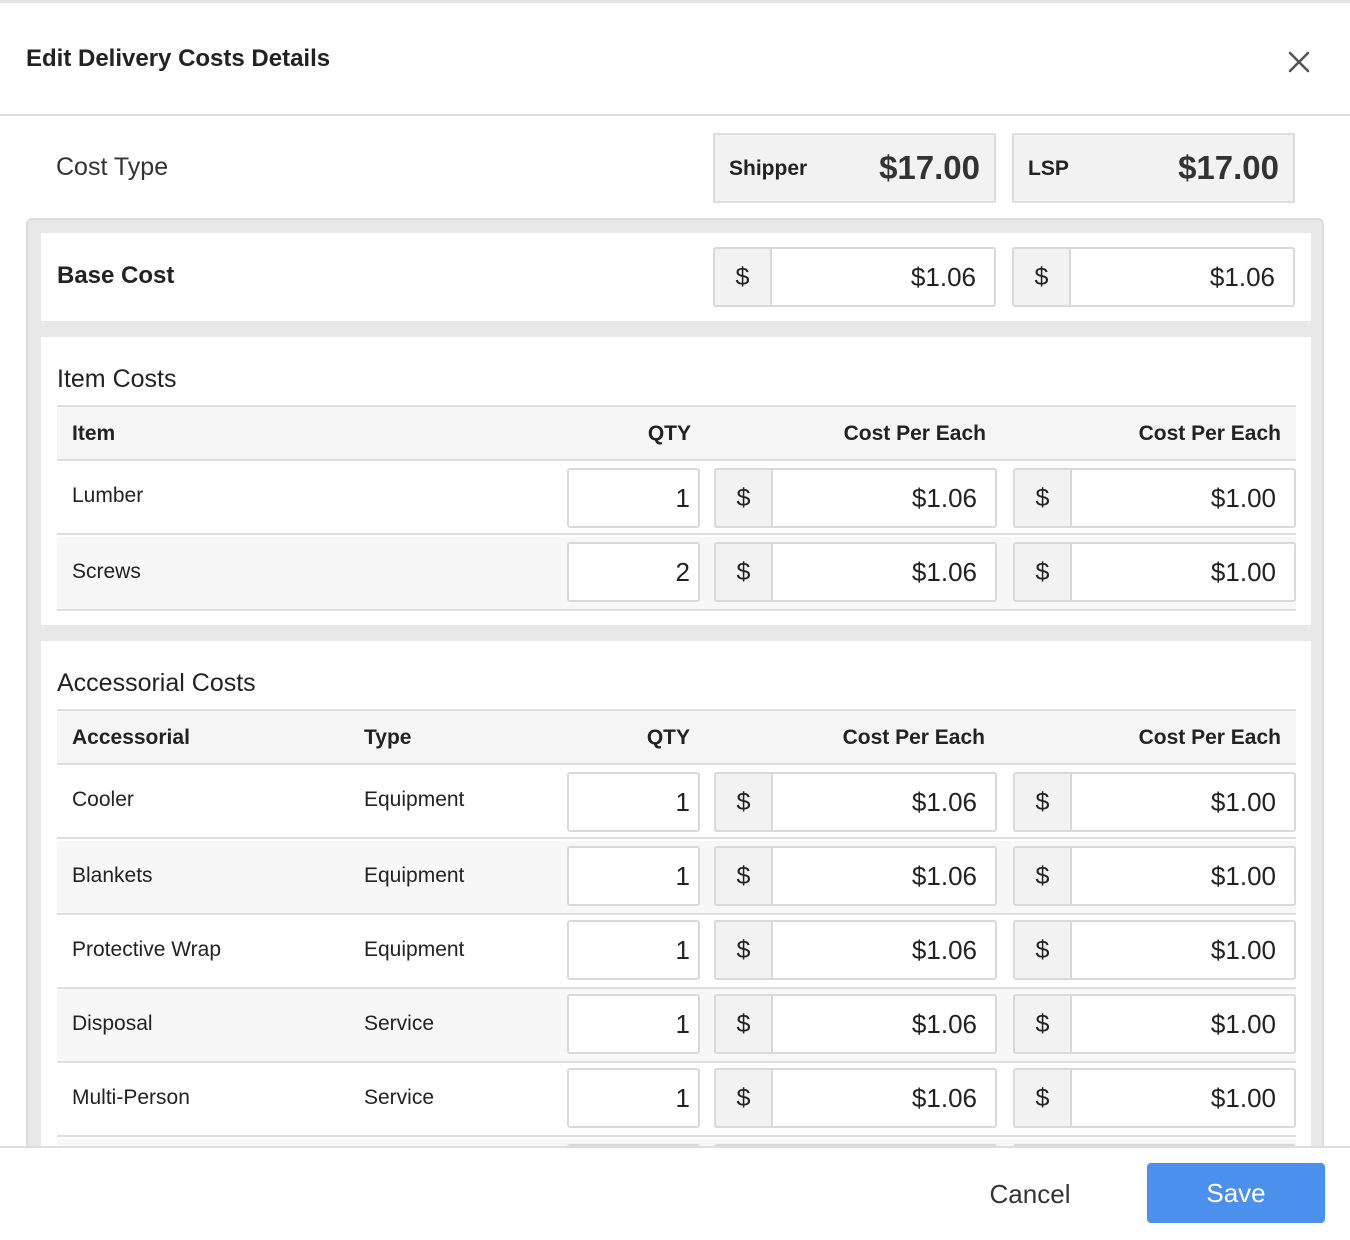 This screenshot has height=1240, width=1350. I want to click on item-costs-title: Item Costs, so click(117, 379).